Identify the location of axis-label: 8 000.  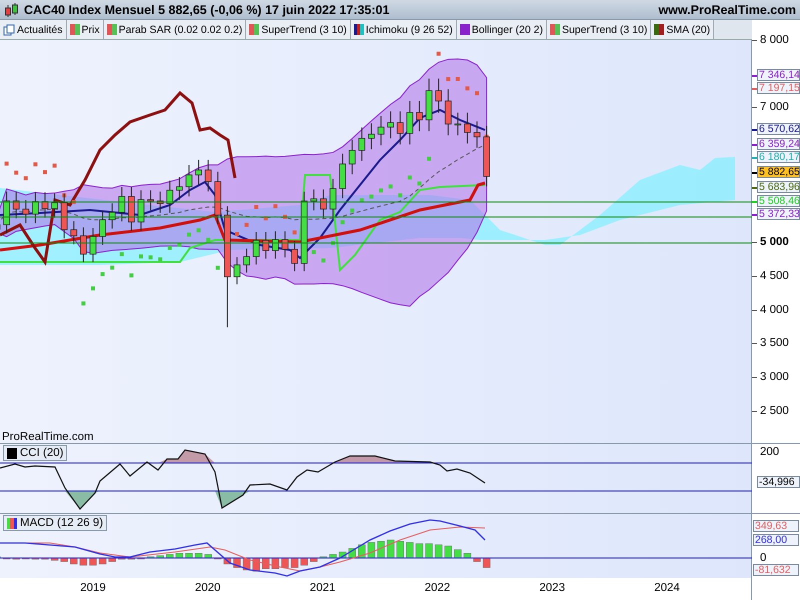
(774, 40).